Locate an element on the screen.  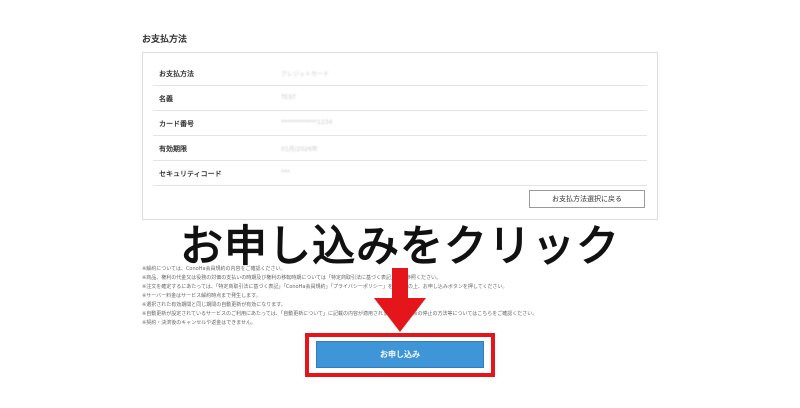
row-label: カード番号 is located at coordinates (176, 124).